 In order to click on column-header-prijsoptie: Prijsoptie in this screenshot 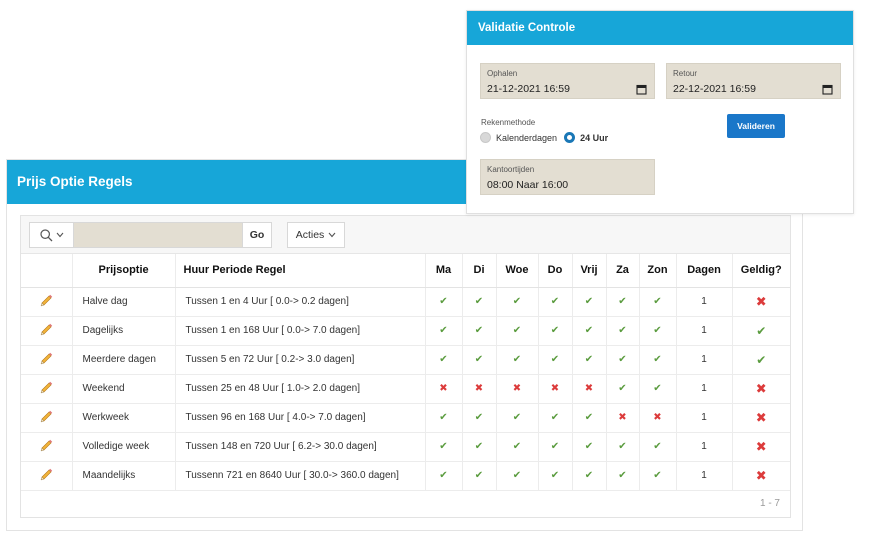, I will do `click(124, 271)`.